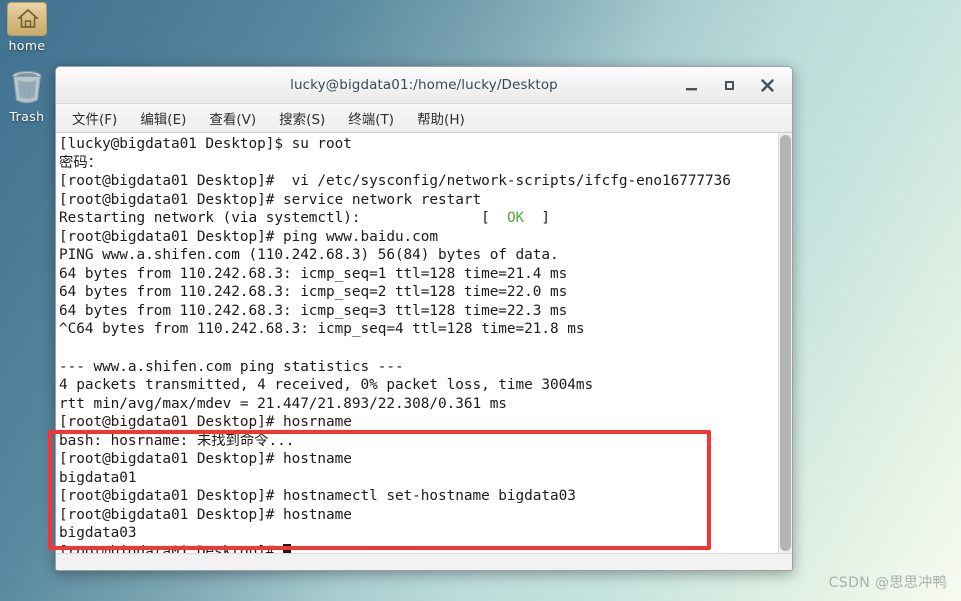  What do you see at coordinates (94, 118) in the screenshot?
I see `menu-file: 文件(F)` at bounding box center [94, 118].